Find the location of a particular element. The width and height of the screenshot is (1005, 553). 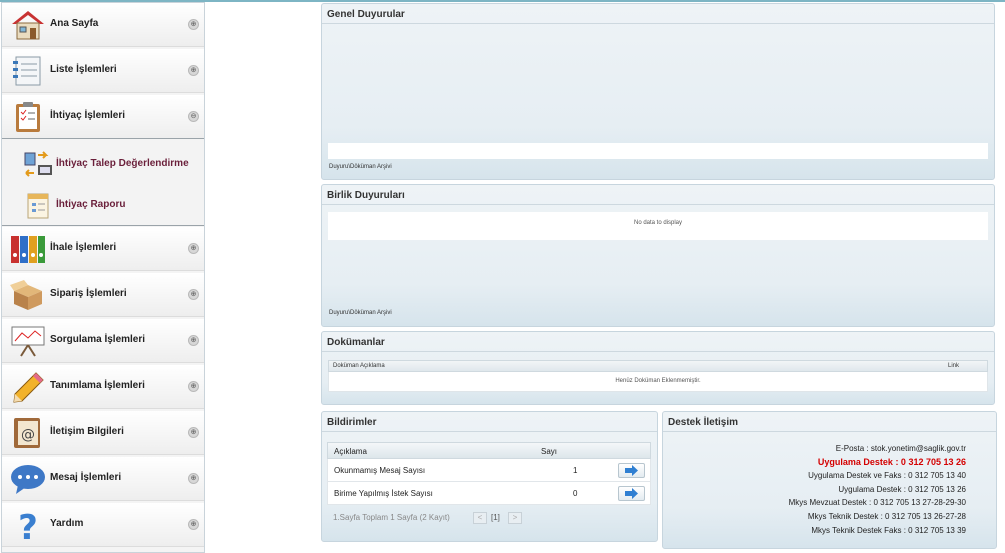

empty-message: Henüz Doküman Eklenmemiştir. is located at coordinates (658, 381).